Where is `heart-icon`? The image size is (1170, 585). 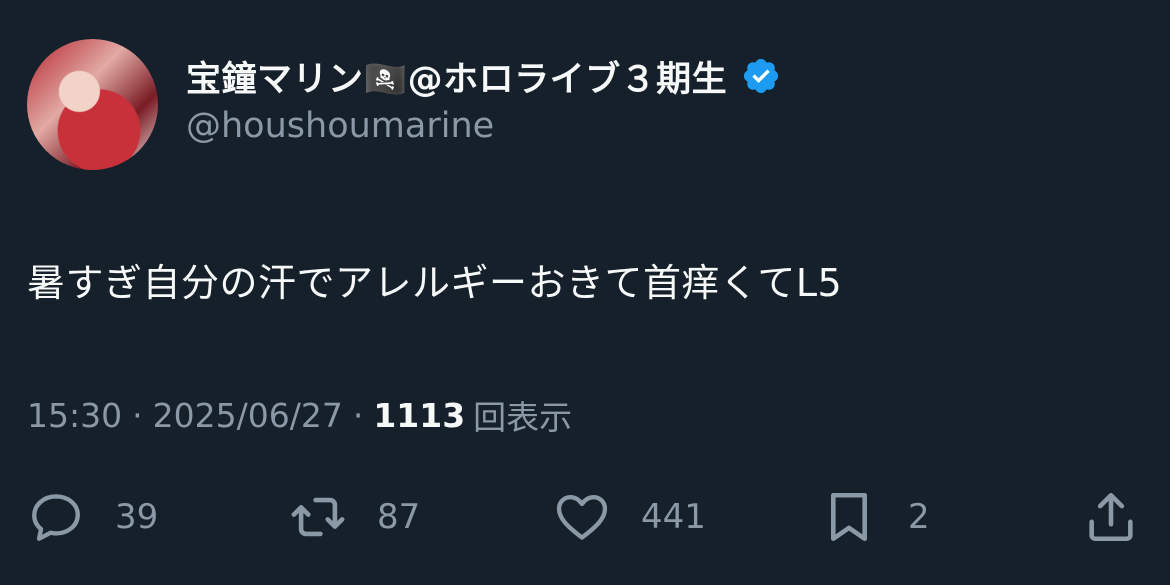
heart-icon is located at coordinates (582, 517).